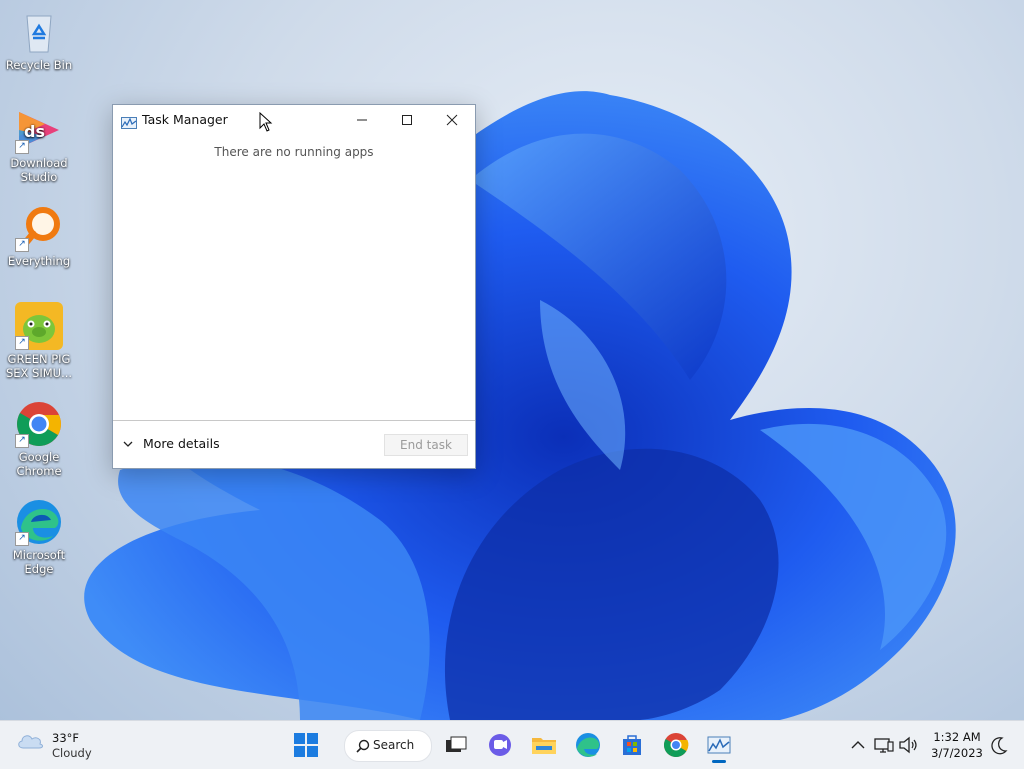 This screenshot has width=1024, height=769. I want to click on edge-icon: ↗, so click(39, 522).